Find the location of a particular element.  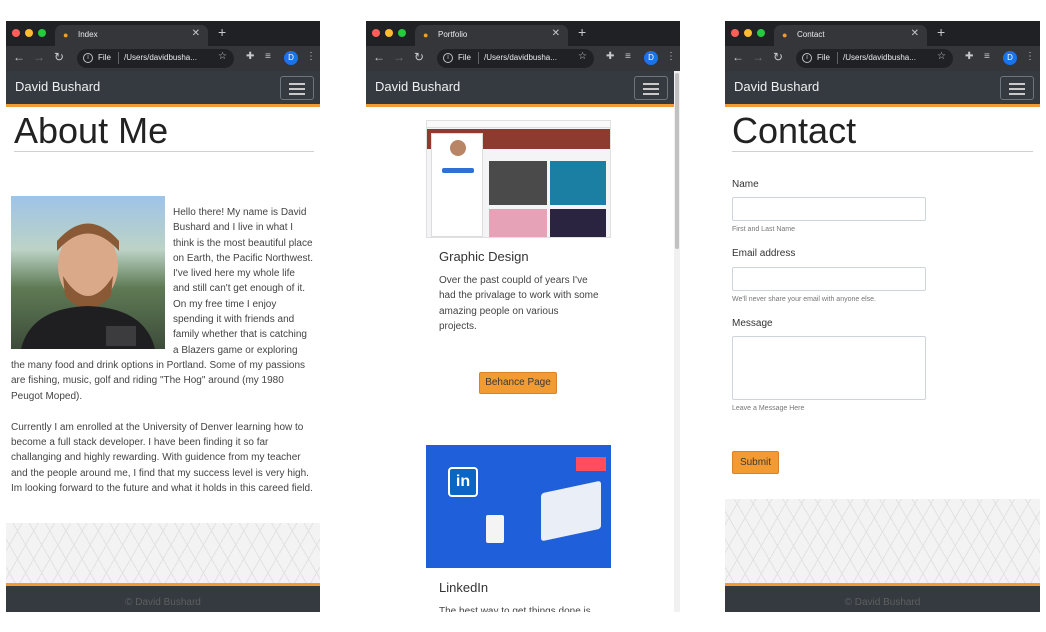

linkedin-logo-icon: in is located at coordinates (463, 482).